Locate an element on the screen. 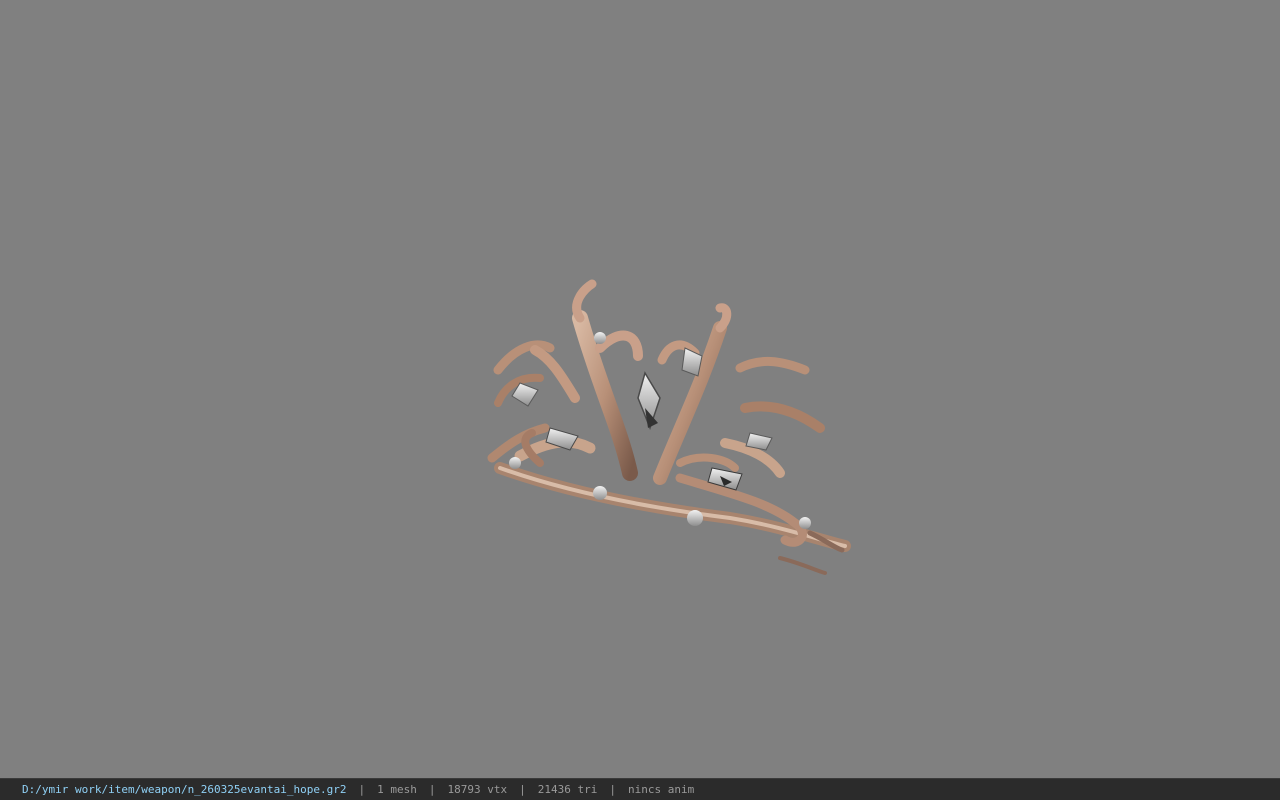  mesh-count: 1 mesh is located at coordinates (397, 789).